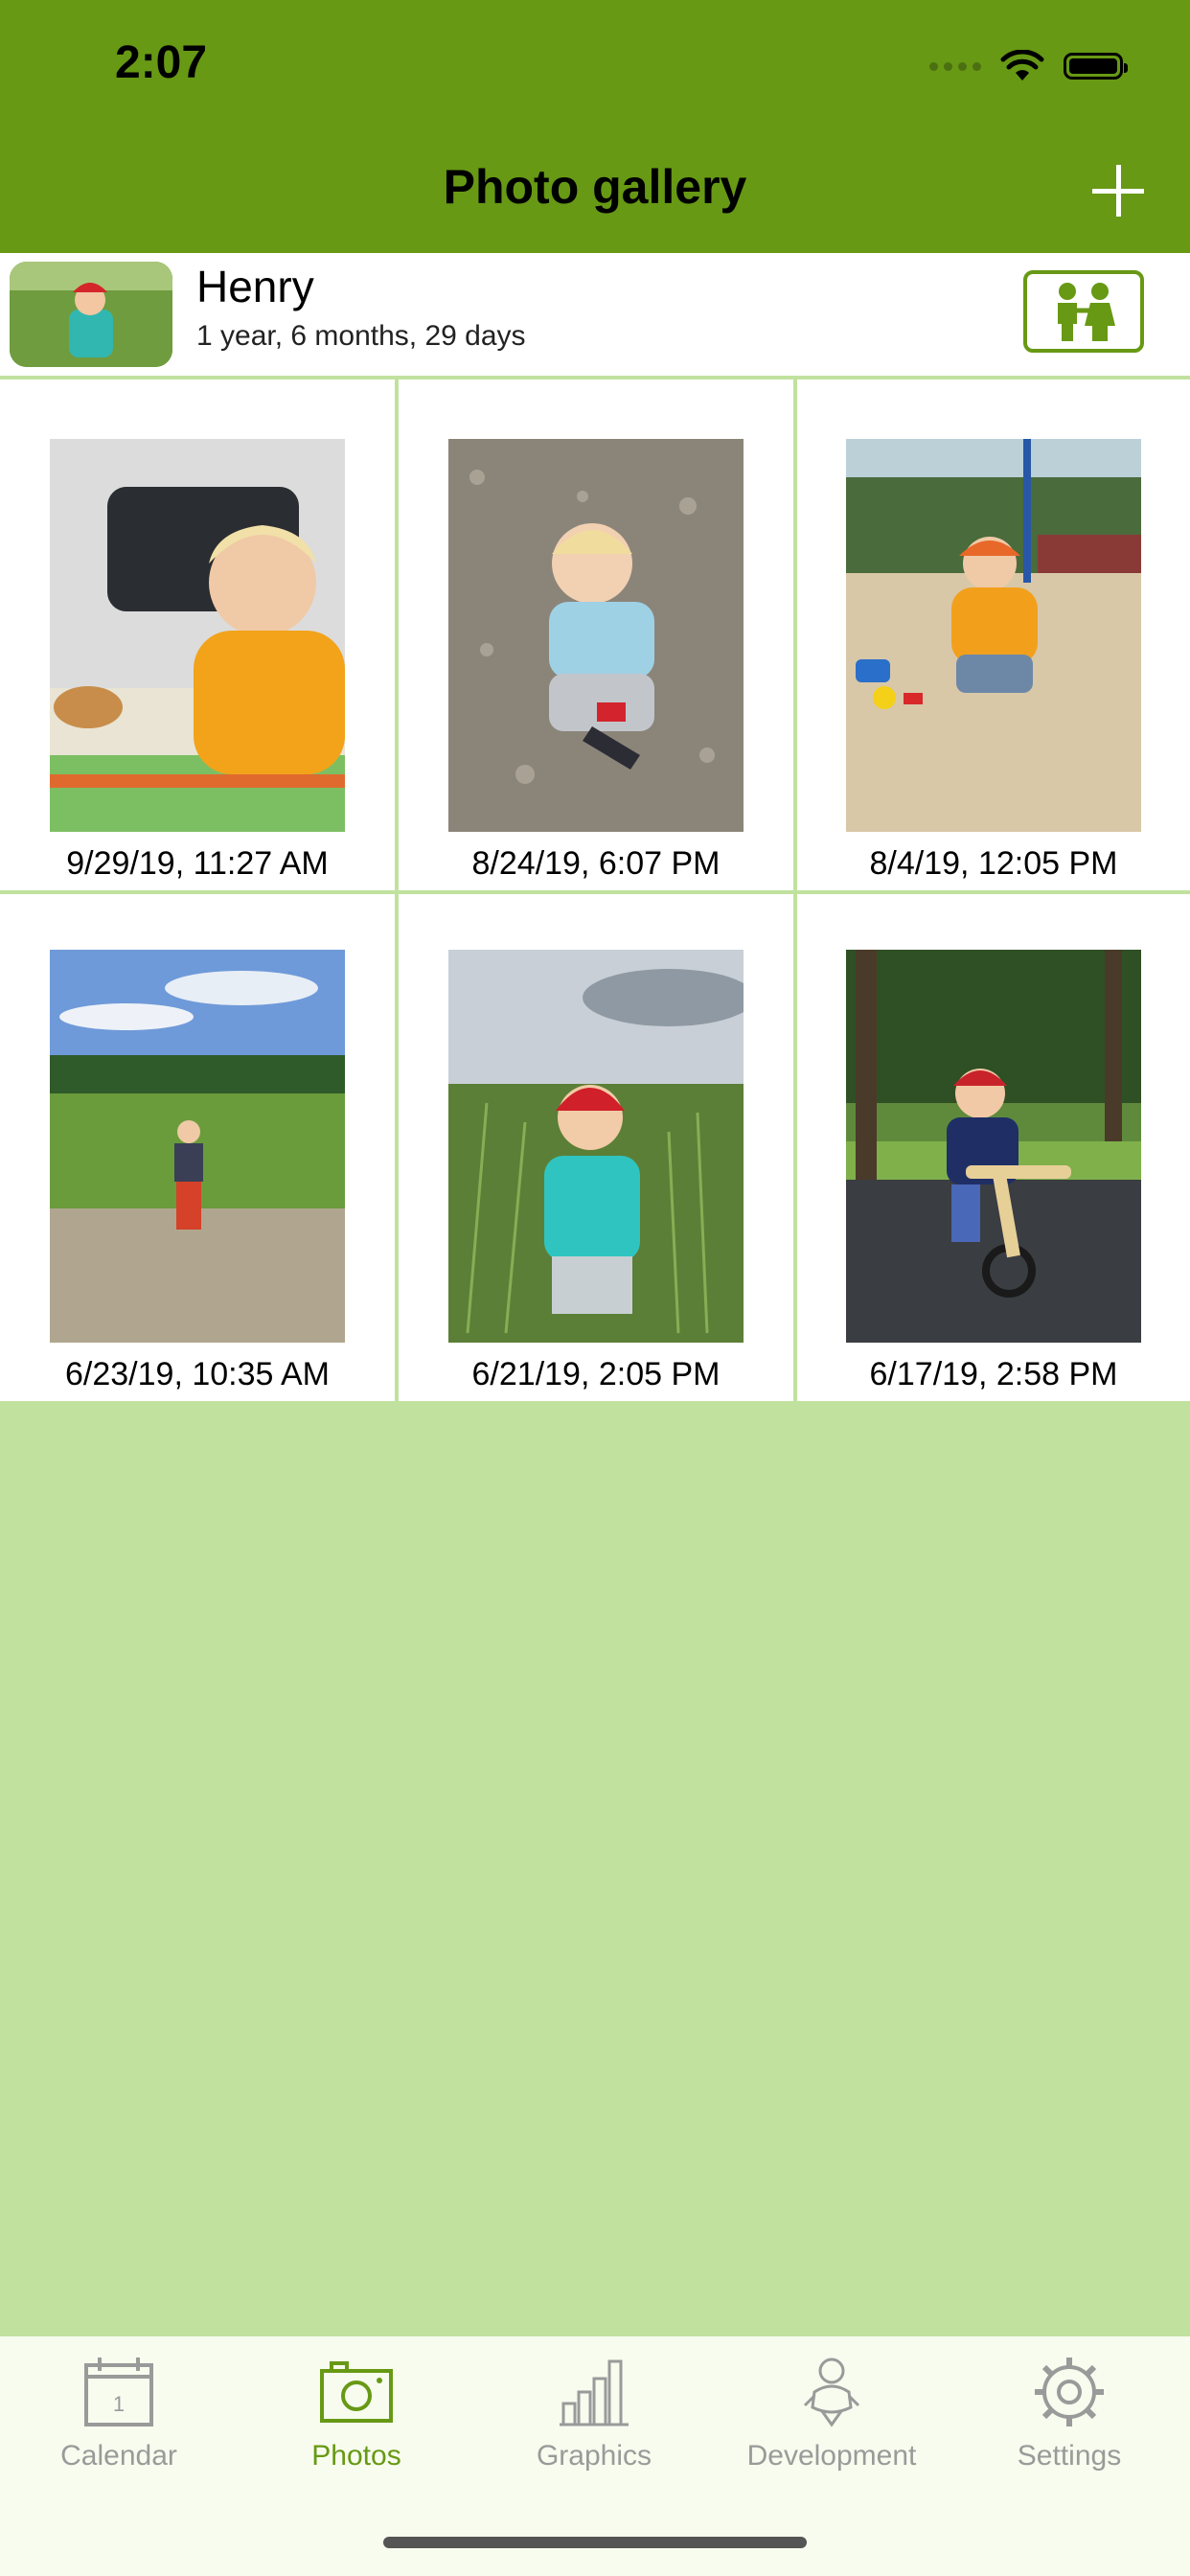  I want to click on switch-child-button, so click(1083, 311).